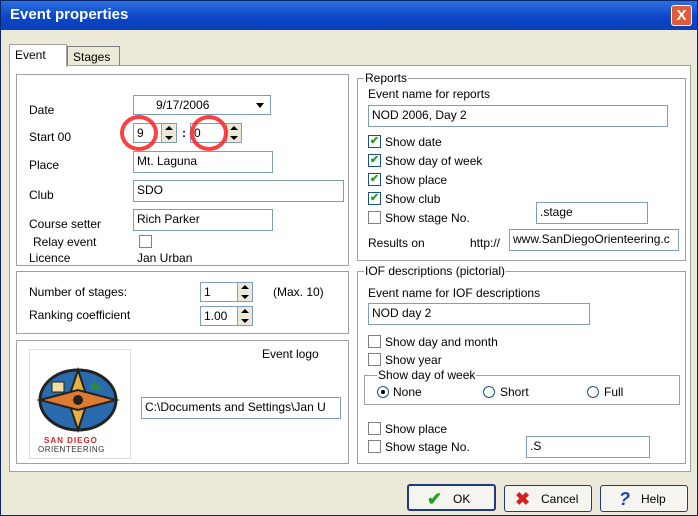 The image size is (698, 516). Describe the element at coordinates (427, 218) in the screenshot. I see `show-stage-no-label: Show stage No.` at that location.